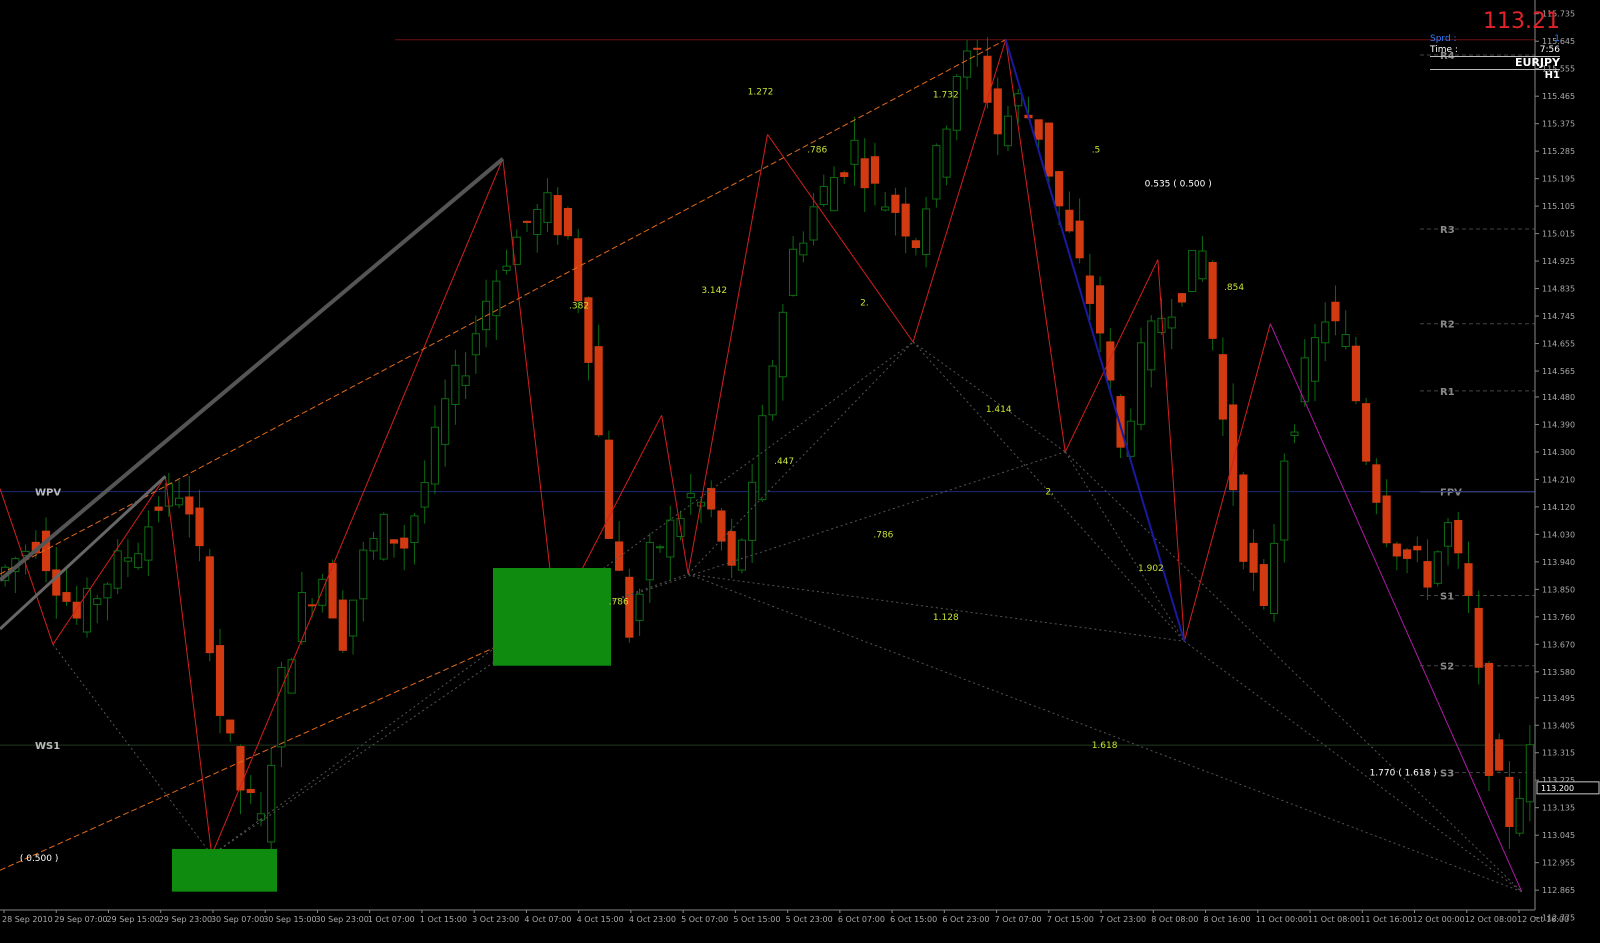 The width and height of the screenshot is (1600, 943). What do you see at coordinates (1174, 919) in the screenshot?
I see `x-tick-label: 8 Oct 08:00` at bounding box center [1174, 919].